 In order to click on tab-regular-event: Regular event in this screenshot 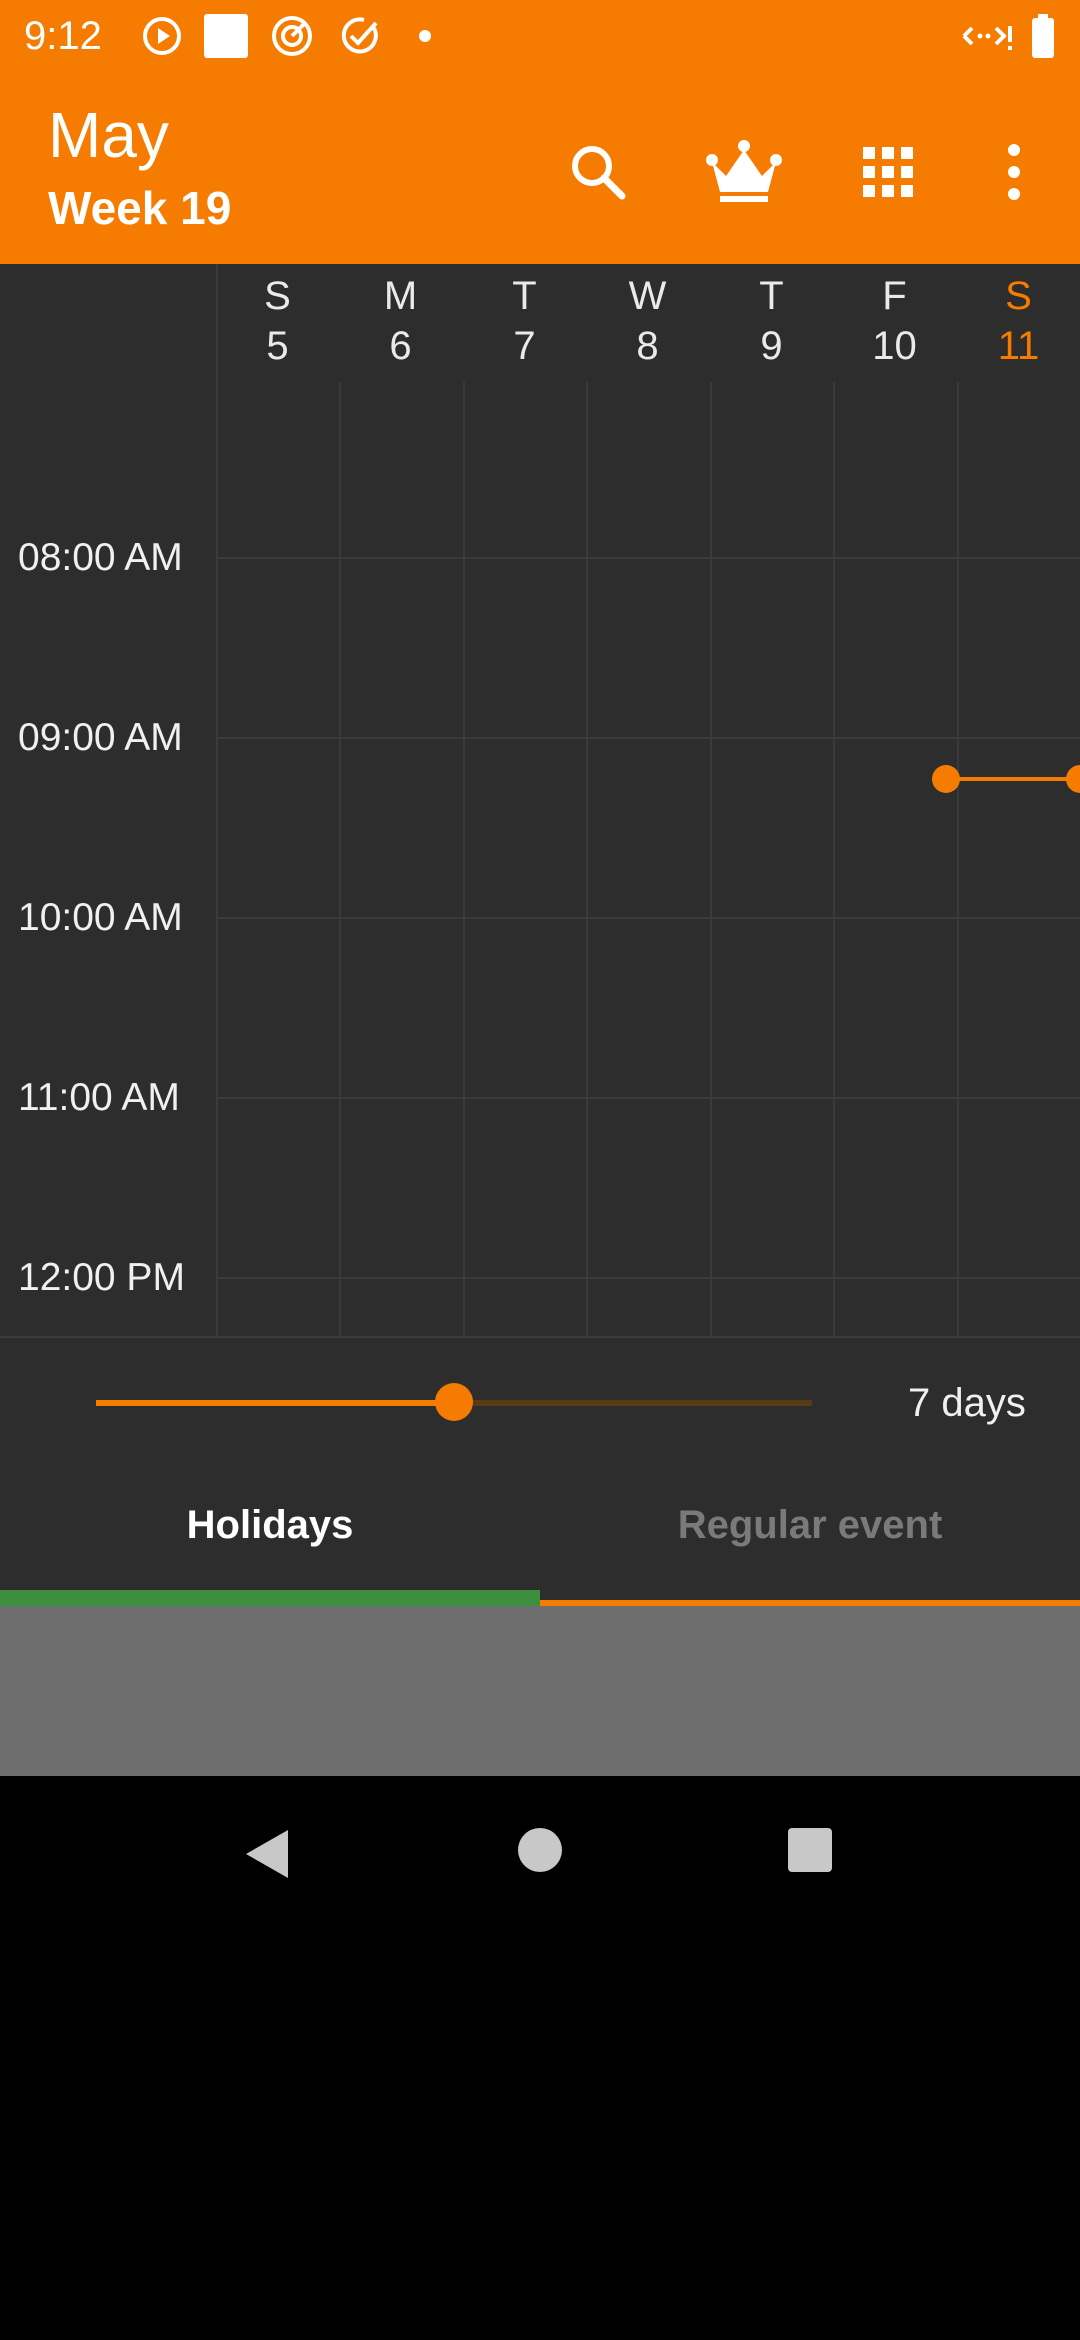, I will do `click(810, 1528)`.